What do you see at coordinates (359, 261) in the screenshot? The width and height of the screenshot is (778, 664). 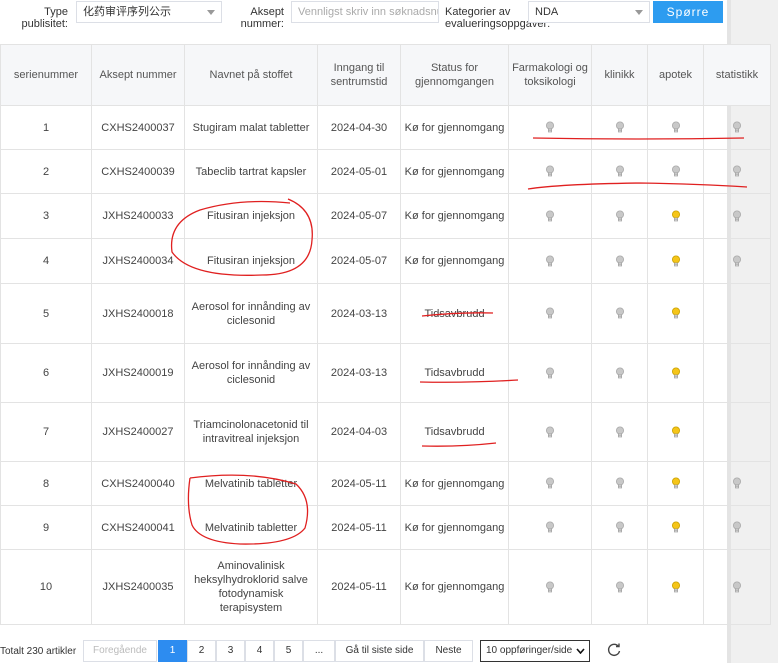 I see `entry-date-cell: 2024-05-07` at bounding box center [359, 261].